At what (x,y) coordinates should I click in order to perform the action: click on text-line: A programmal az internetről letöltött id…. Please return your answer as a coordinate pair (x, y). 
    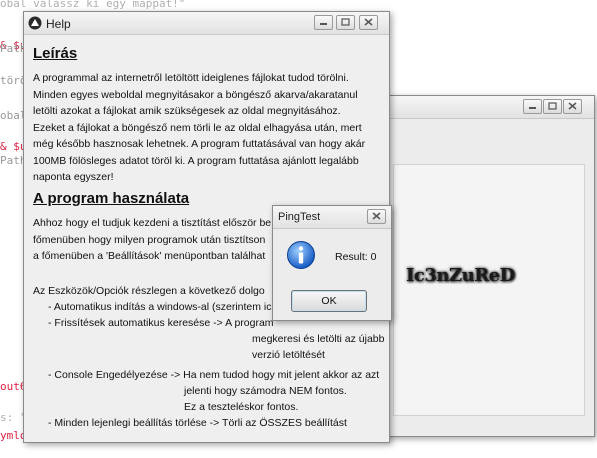
    Looking at the image, I should click on (191, 78).